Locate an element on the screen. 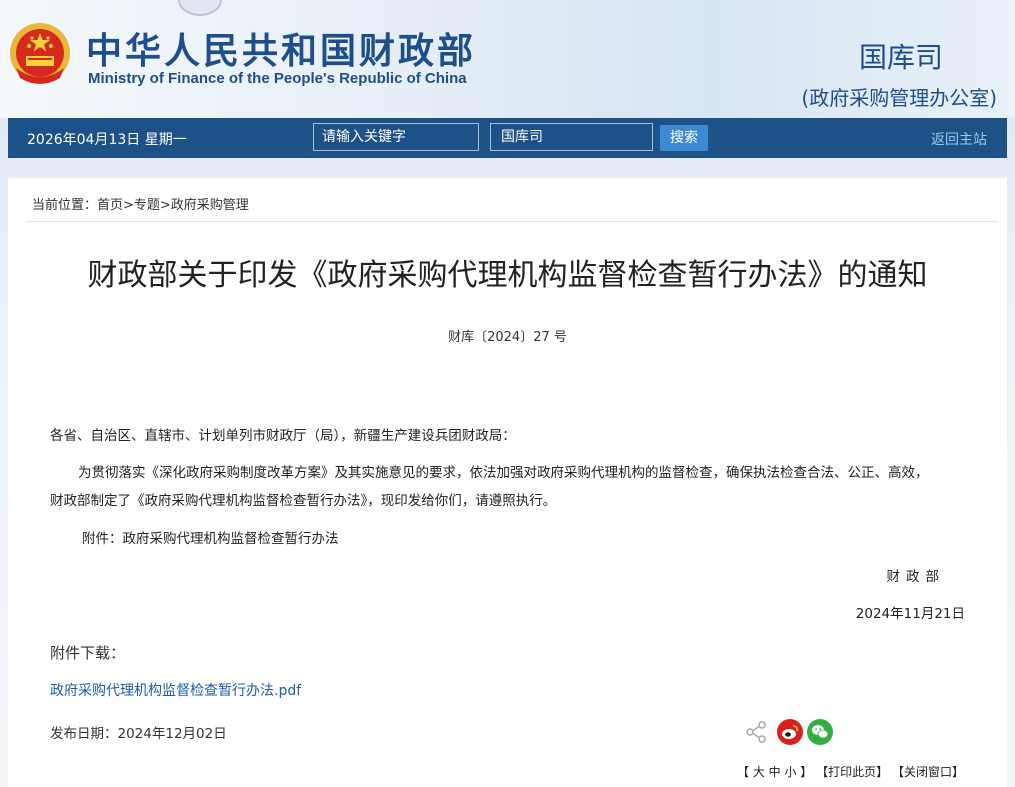 The height and width of the screenshot is (787, 1015). return-home-link: 返回主站 is located at coordinates (959, 139).